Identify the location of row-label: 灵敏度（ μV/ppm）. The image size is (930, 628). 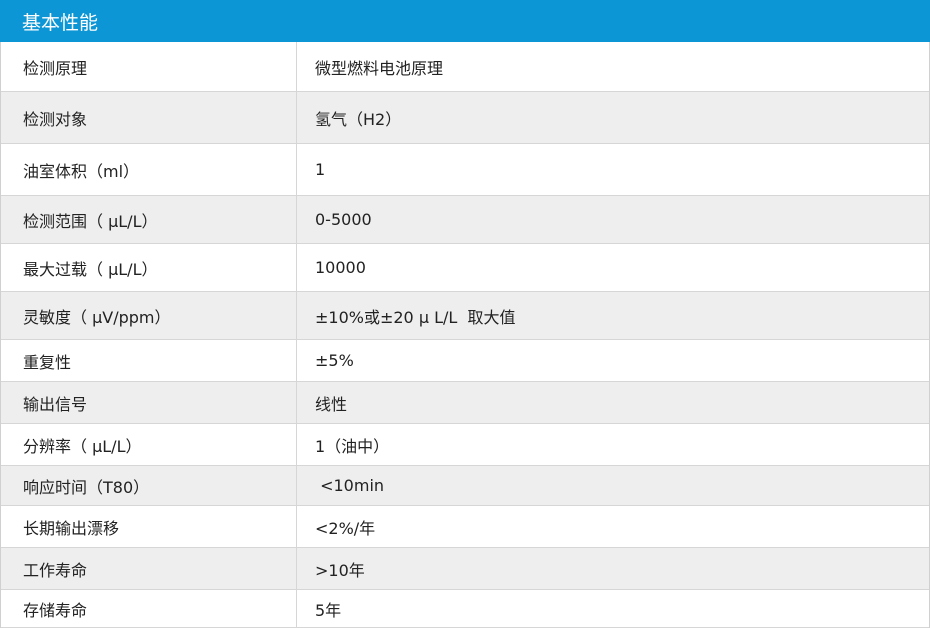
(149, 315).